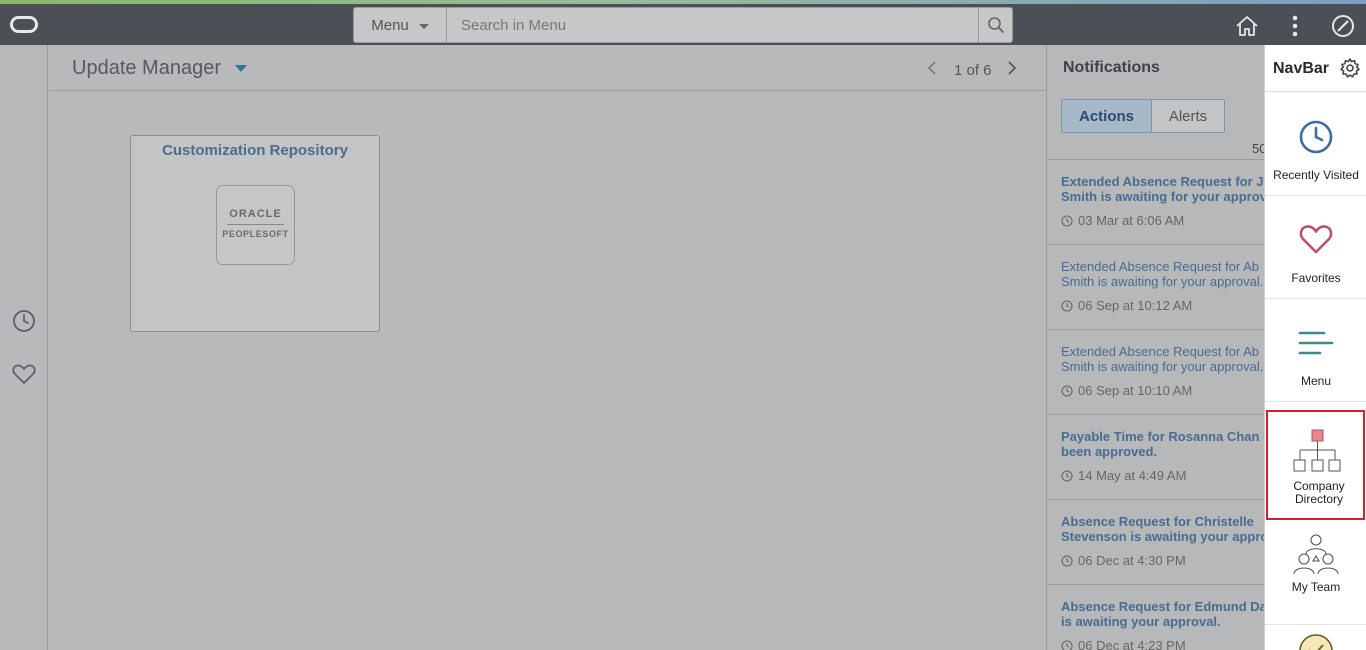 Image resolution: width=1366 pixels, height=650 pixels. I want to click on top-header: Menu, so click(683, 24).